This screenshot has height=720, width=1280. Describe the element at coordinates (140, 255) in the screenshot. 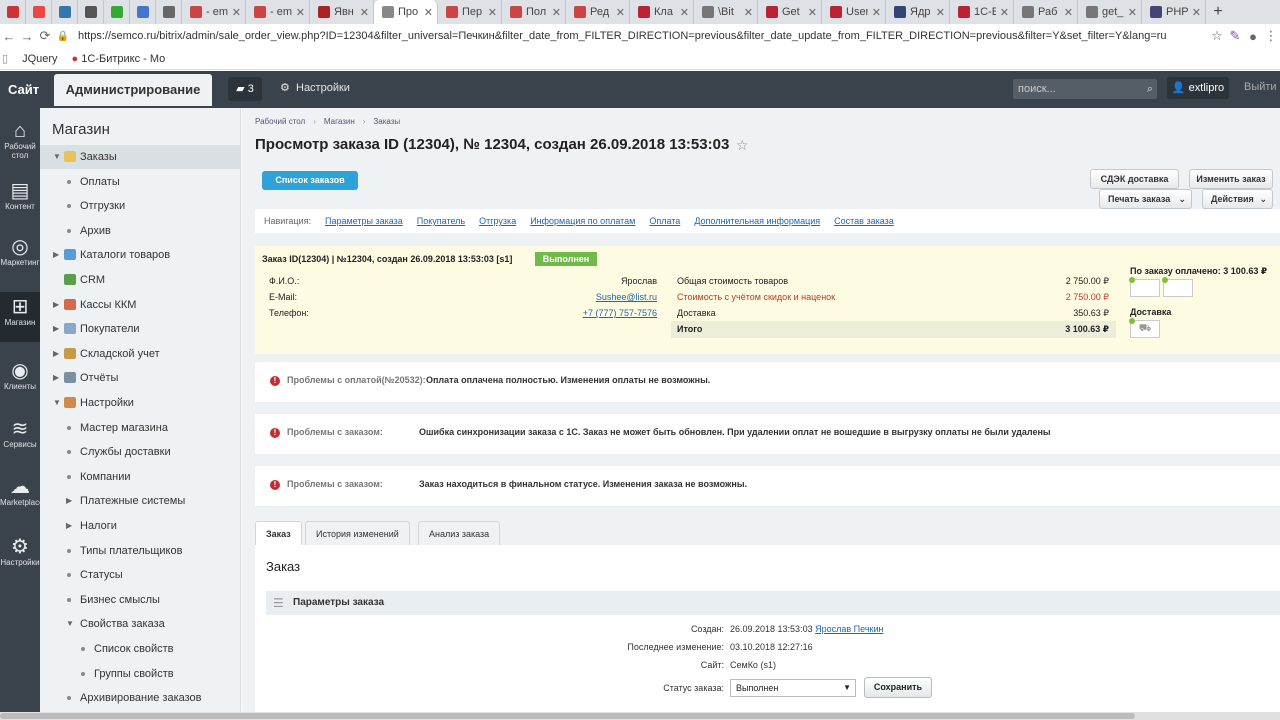

I see `menu-item: ▶ Каталоги товаров` at that location.